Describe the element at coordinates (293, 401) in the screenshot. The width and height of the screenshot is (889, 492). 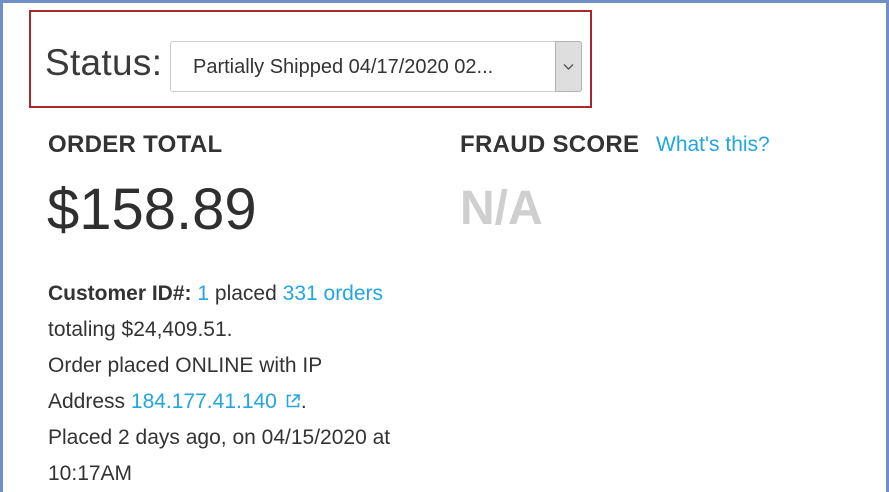
I see `external-link-icon` at that location.